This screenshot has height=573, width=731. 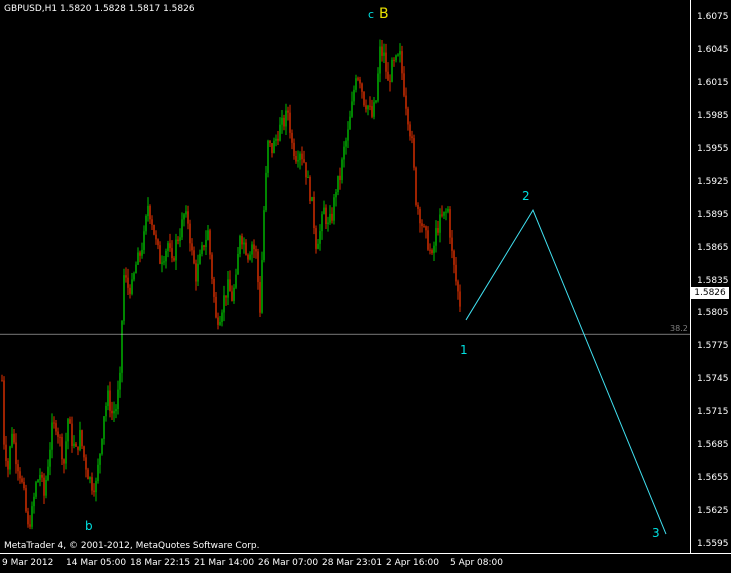 What do you see at coordinates (28, 563) in the screenshot?
I see `time-tick-label: 9 Mar 2012` at bounding box center [28, 563].